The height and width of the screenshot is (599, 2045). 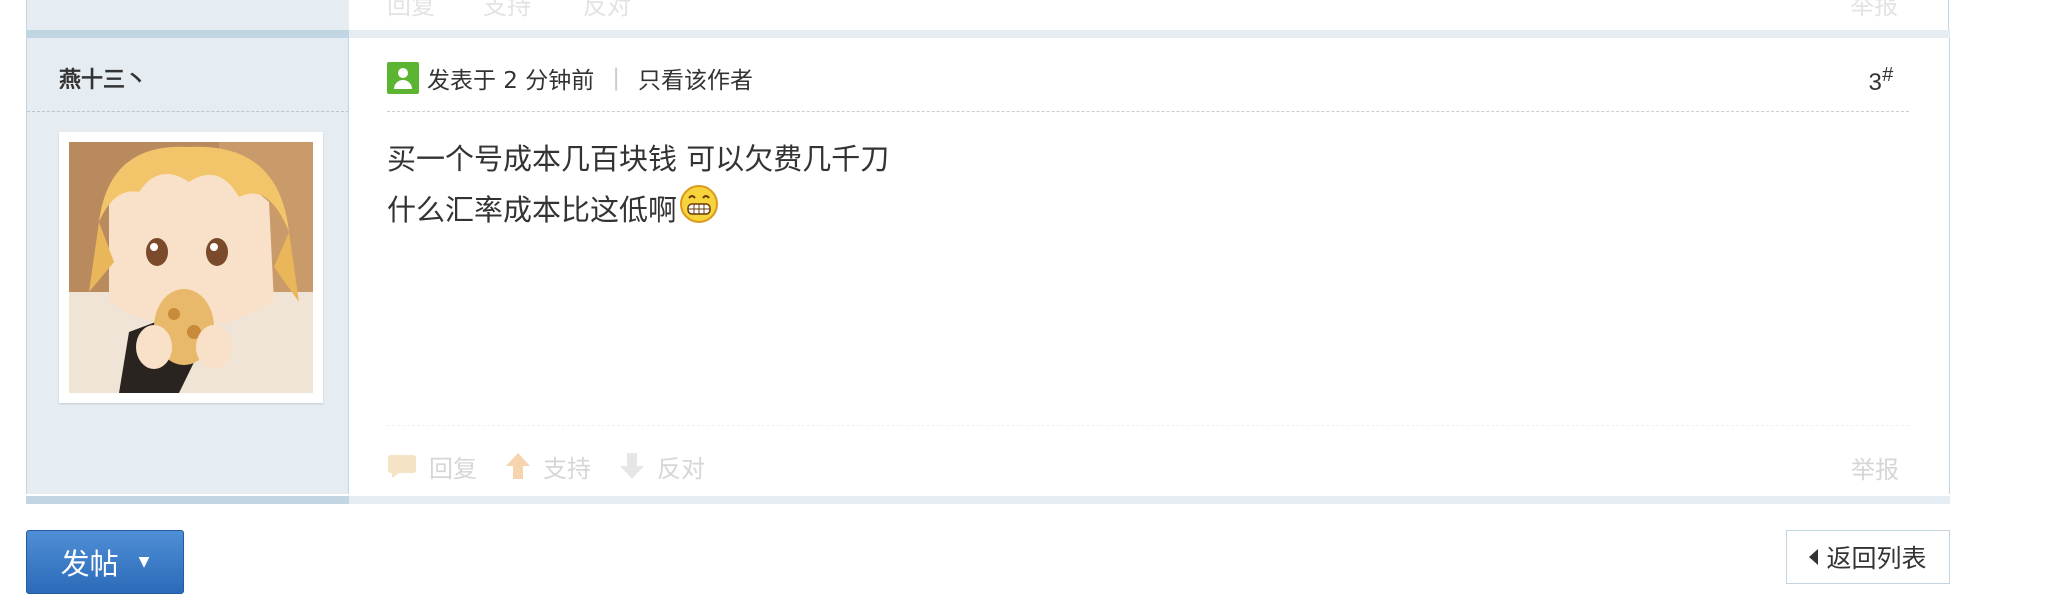 I want to click on oppose-button: 反对, so click(x=662, y=466).